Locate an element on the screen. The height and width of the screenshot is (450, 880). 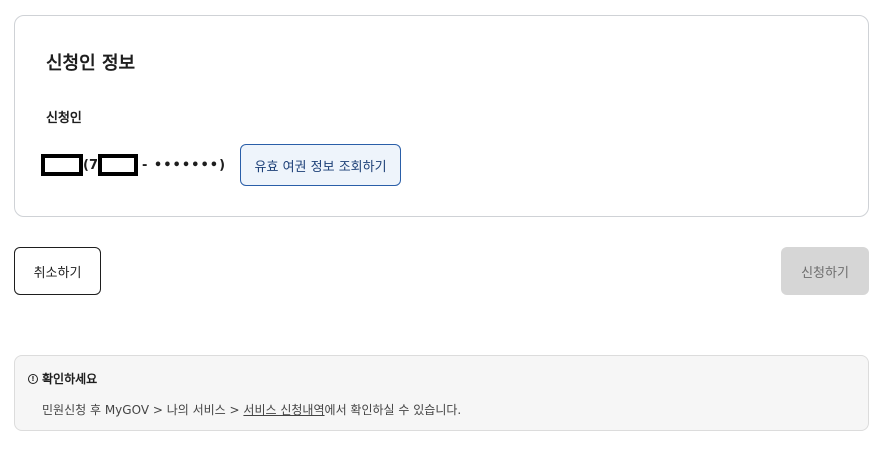
resident-id-prefix: (7 is located at coordinates (90, 165).